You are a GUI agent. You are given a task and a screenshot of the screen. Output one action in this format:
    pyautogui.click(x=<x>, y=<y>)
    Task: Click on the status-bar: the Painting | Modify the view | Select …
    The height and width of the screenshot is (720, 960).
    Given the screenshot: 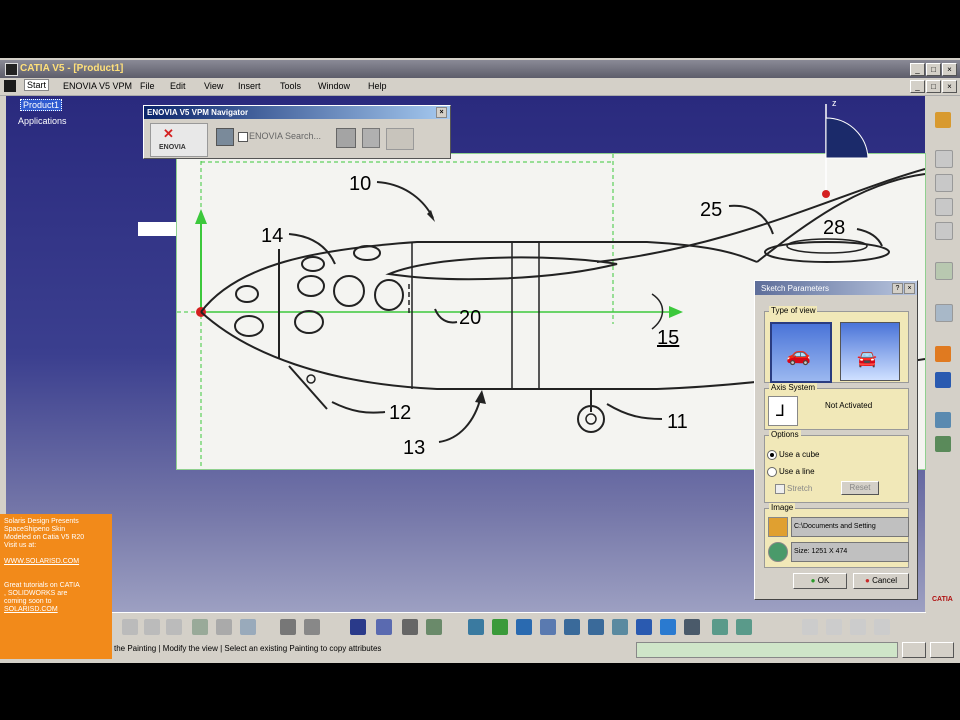 What is the action you would take?
    pyautogui.click(x=536, y=650)
    